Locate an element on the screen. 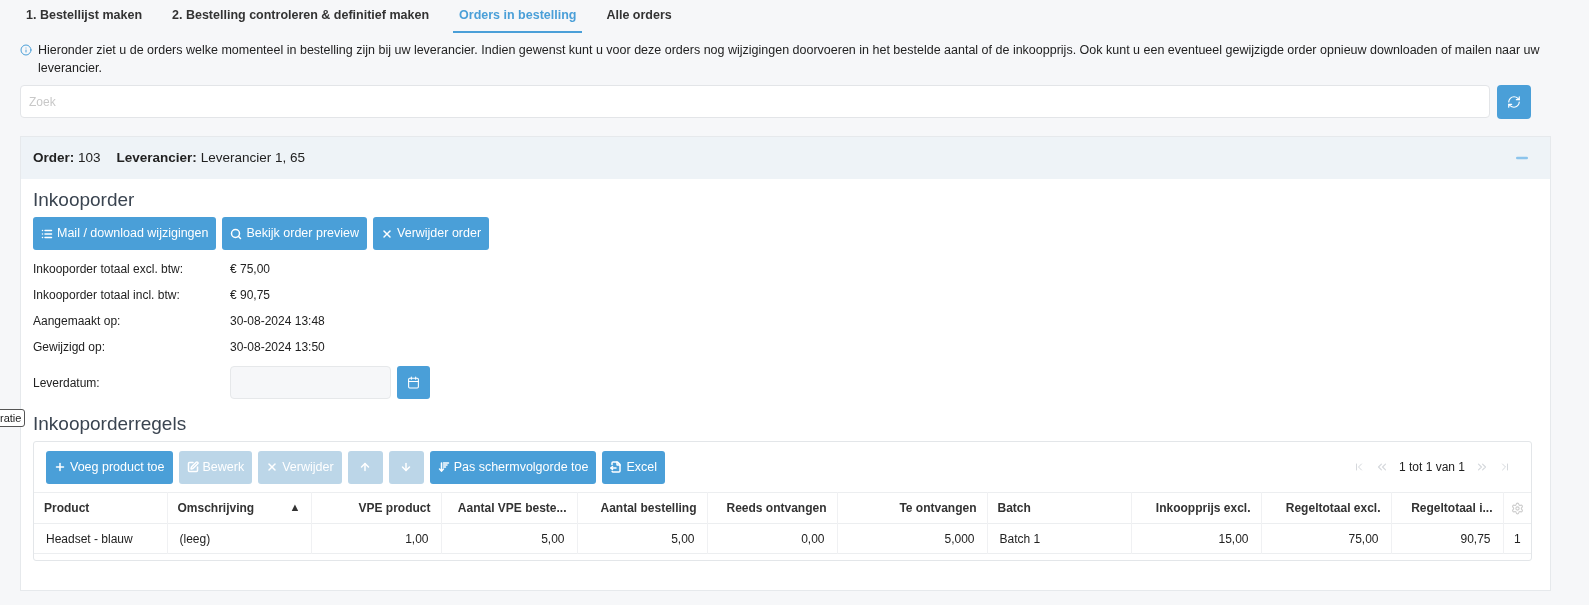  table-cell: 1,00 is located at coordinates (376, 538).